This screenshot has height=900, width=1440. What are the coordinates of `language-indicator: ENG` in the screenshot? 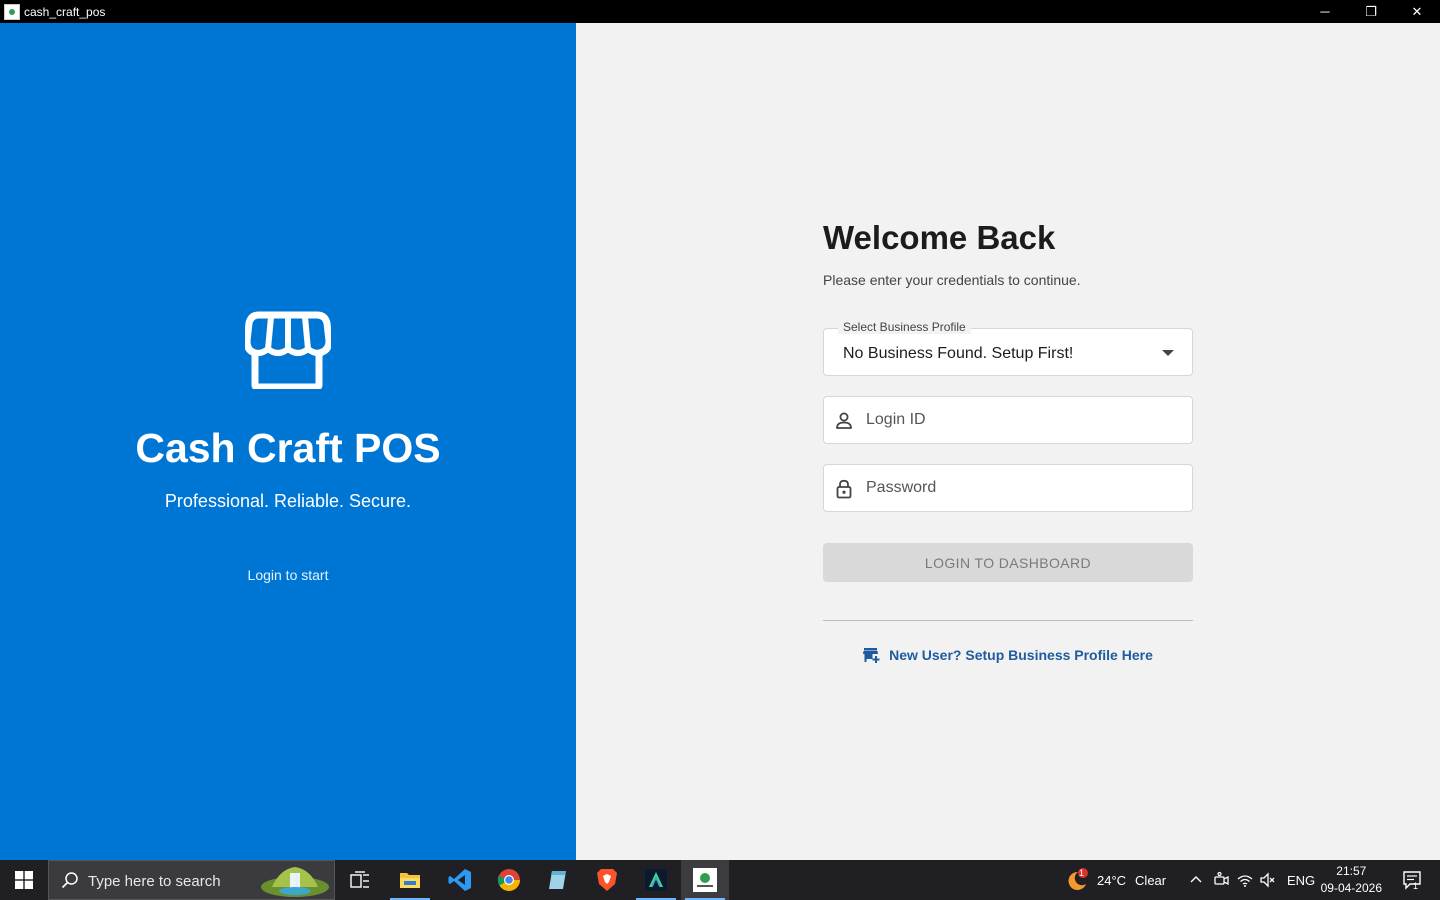 It's located at (1301, 880).